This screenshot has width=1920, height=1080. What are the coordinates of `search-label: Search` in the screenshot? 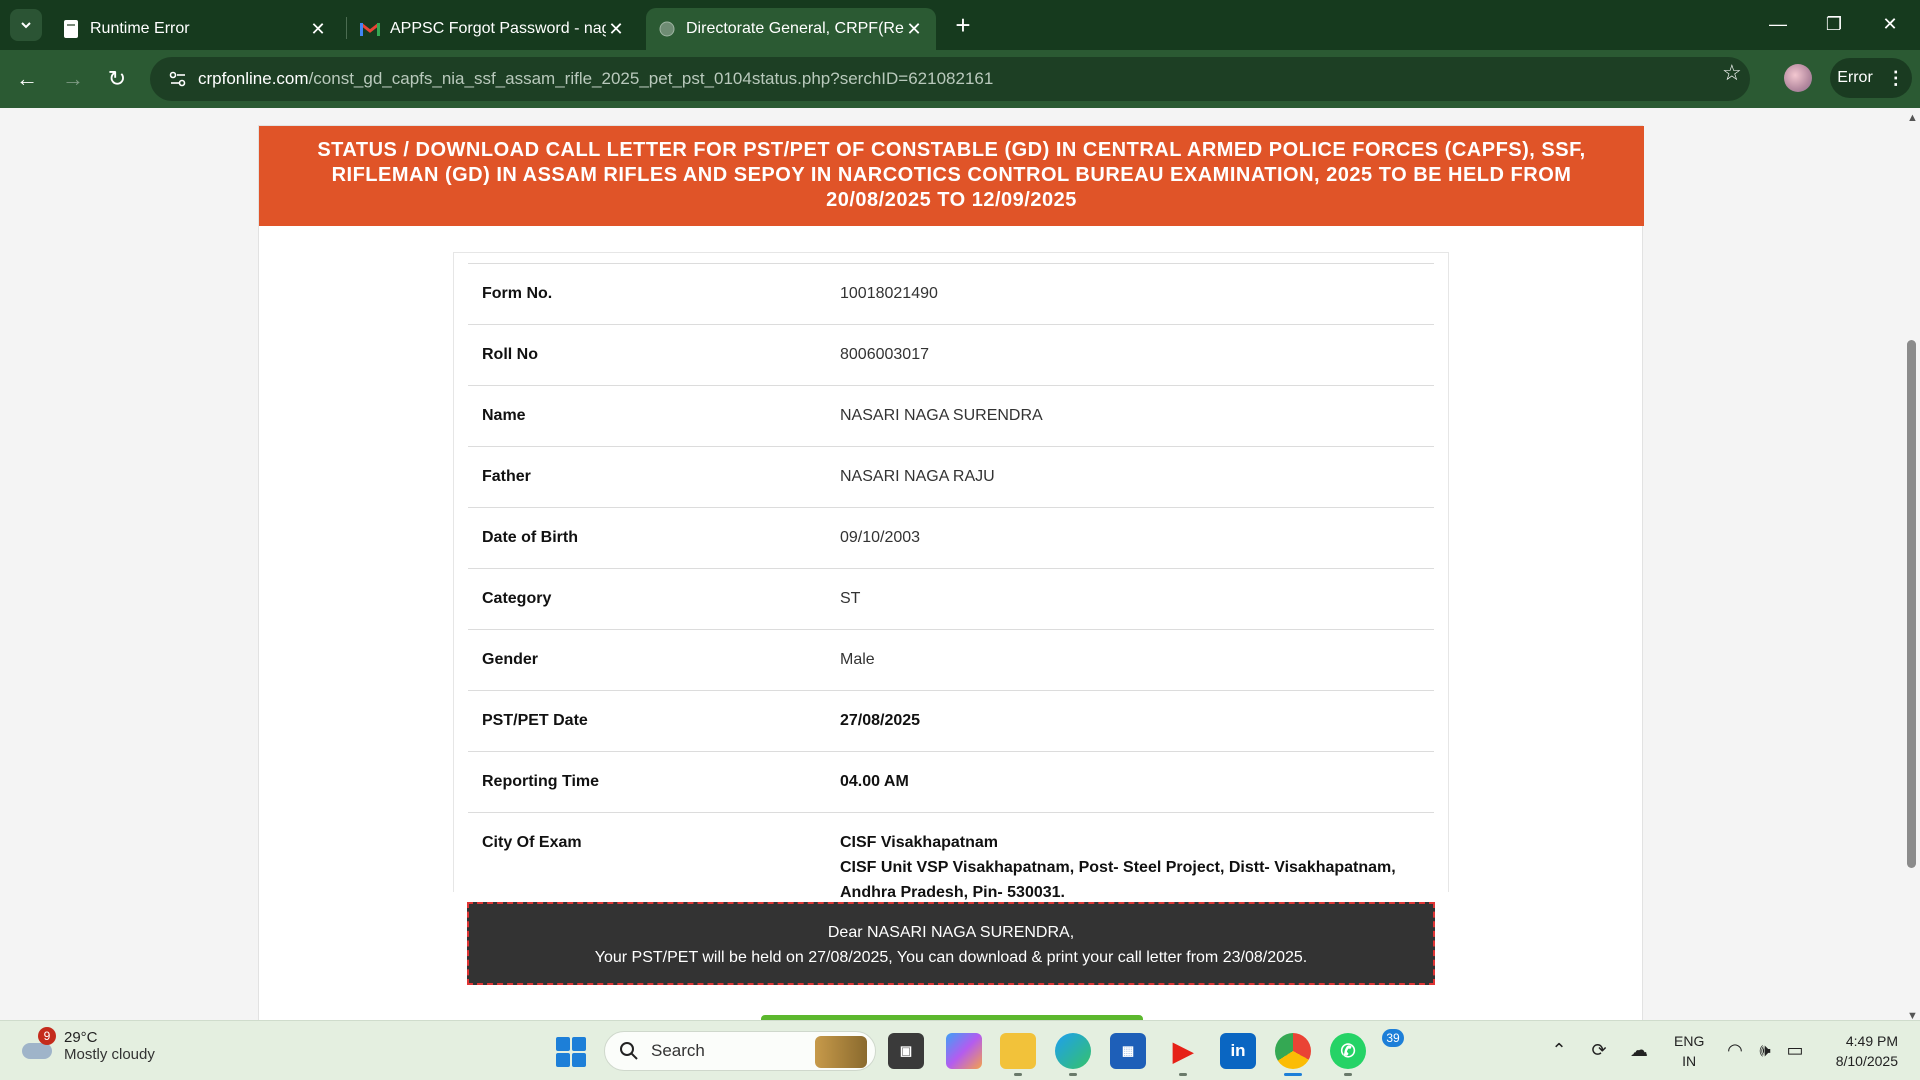 It's located at (678, 1050).